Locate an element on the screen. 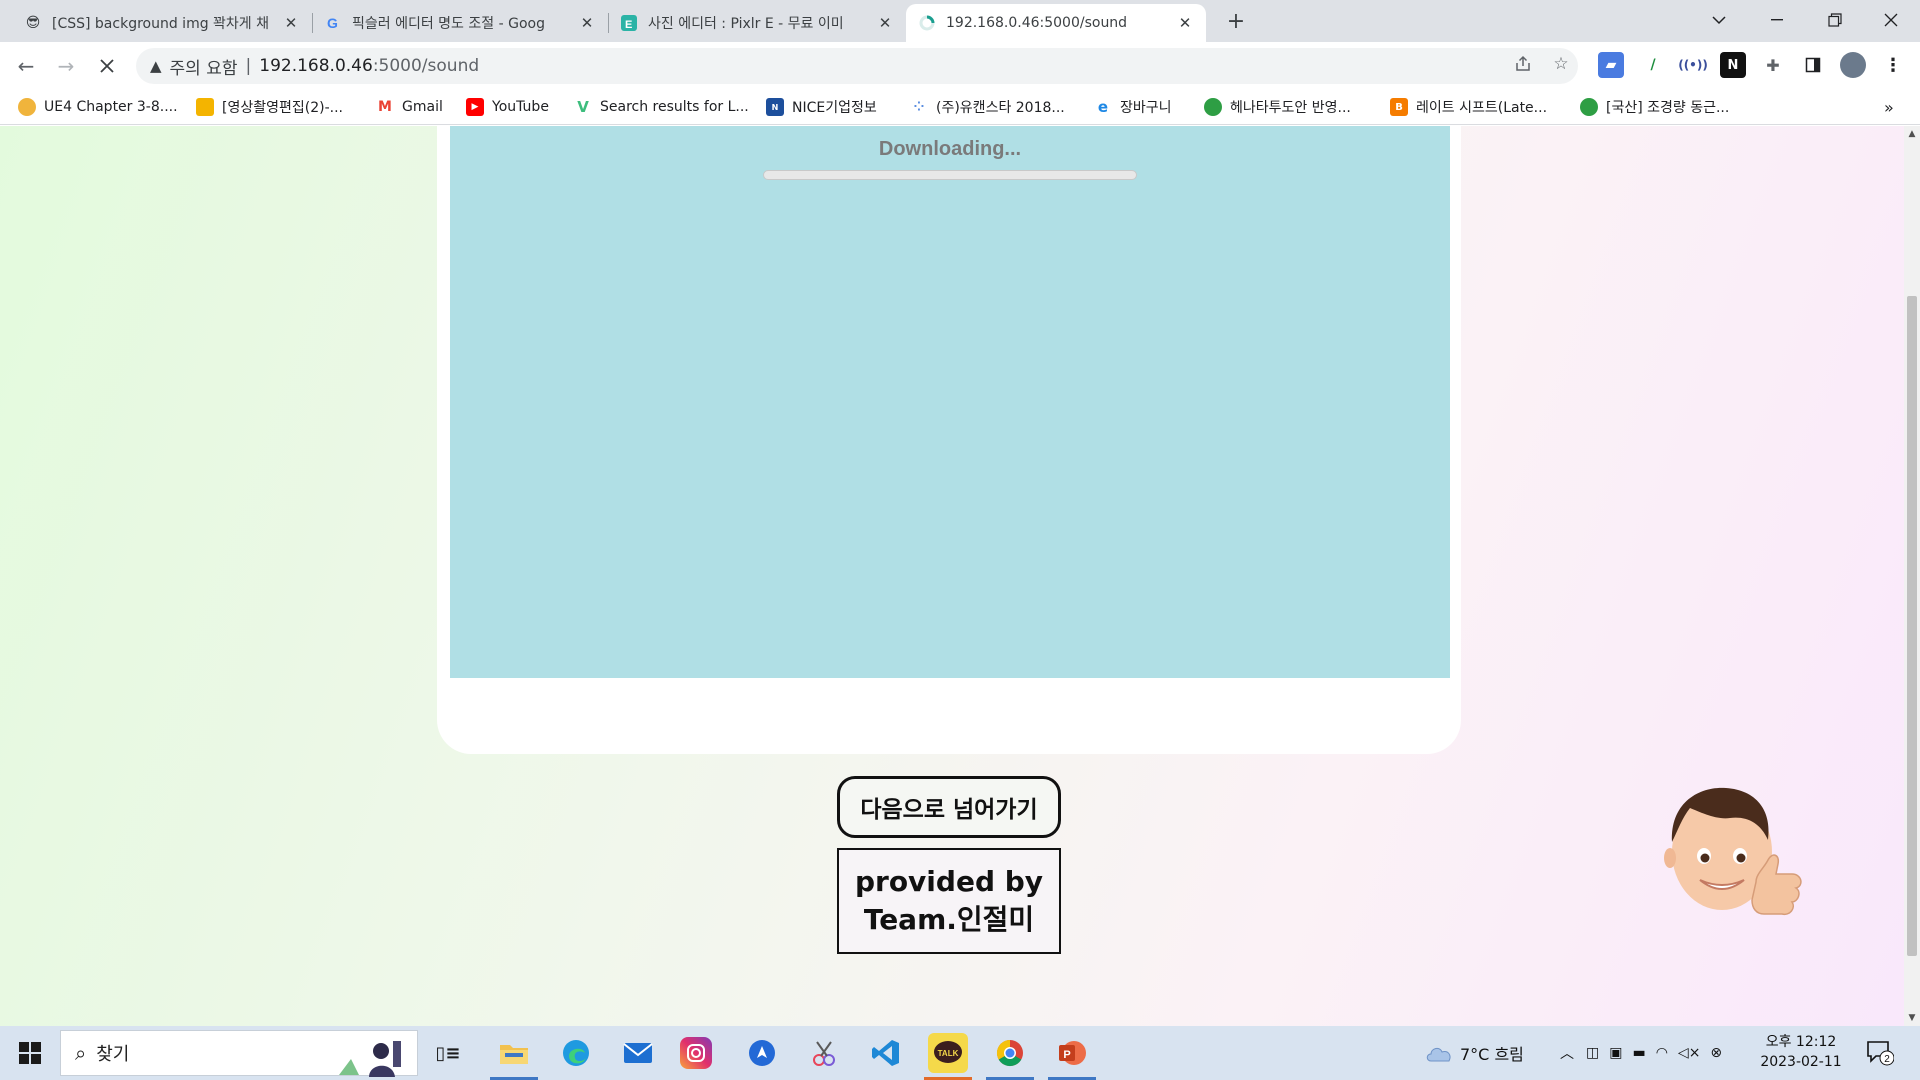  edge-button is located at coordinates (576, 1053).